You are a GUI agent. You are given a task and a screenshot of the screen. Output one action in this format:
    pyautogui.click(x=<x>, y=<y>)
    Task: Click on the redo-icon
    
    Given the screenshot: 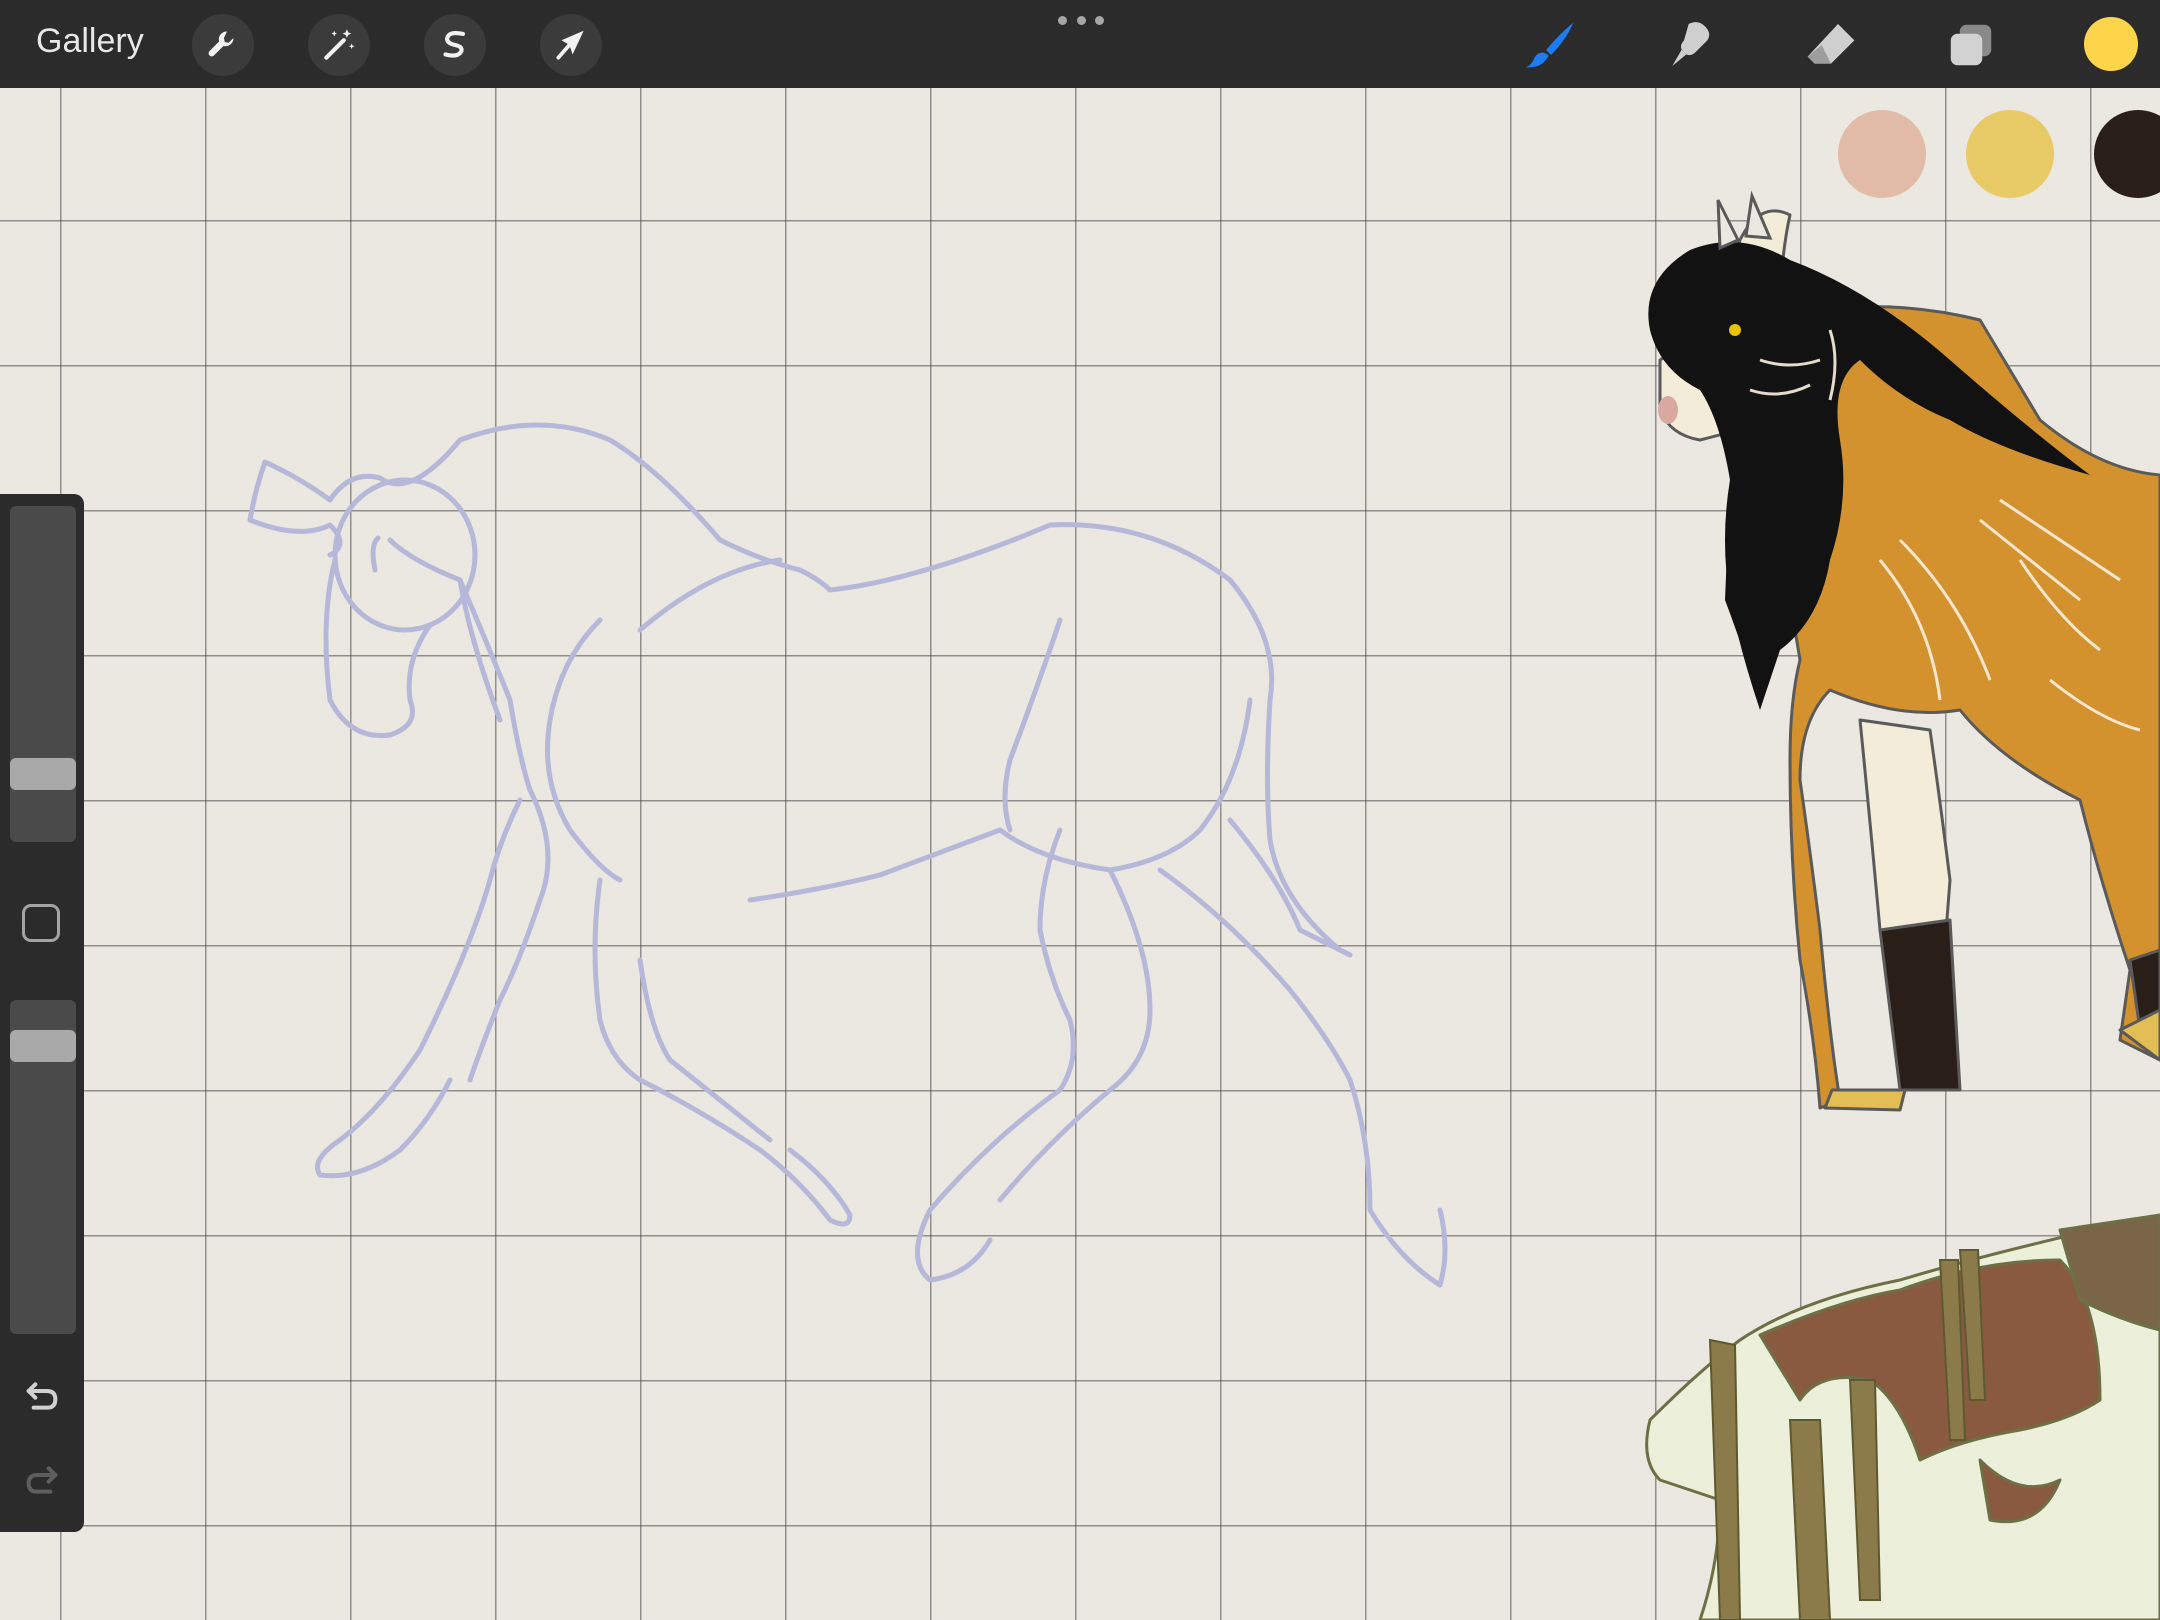 What is the action you would take?
    pyautogui.click(x=42, y=1480)
    